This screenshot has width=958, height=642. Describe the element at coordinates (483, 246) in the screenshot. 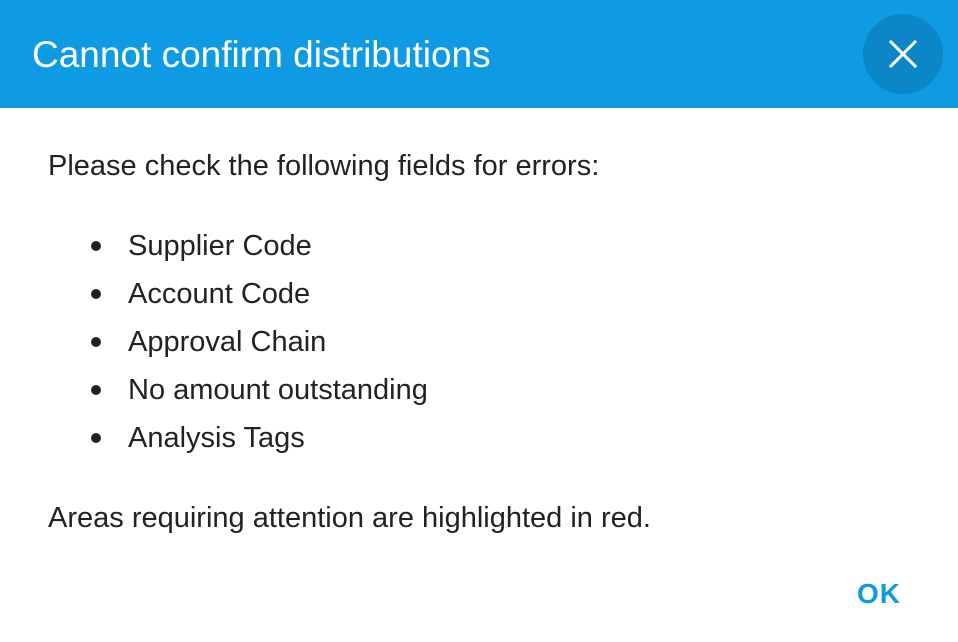

I see `error-item: Supplier Code` at that location.